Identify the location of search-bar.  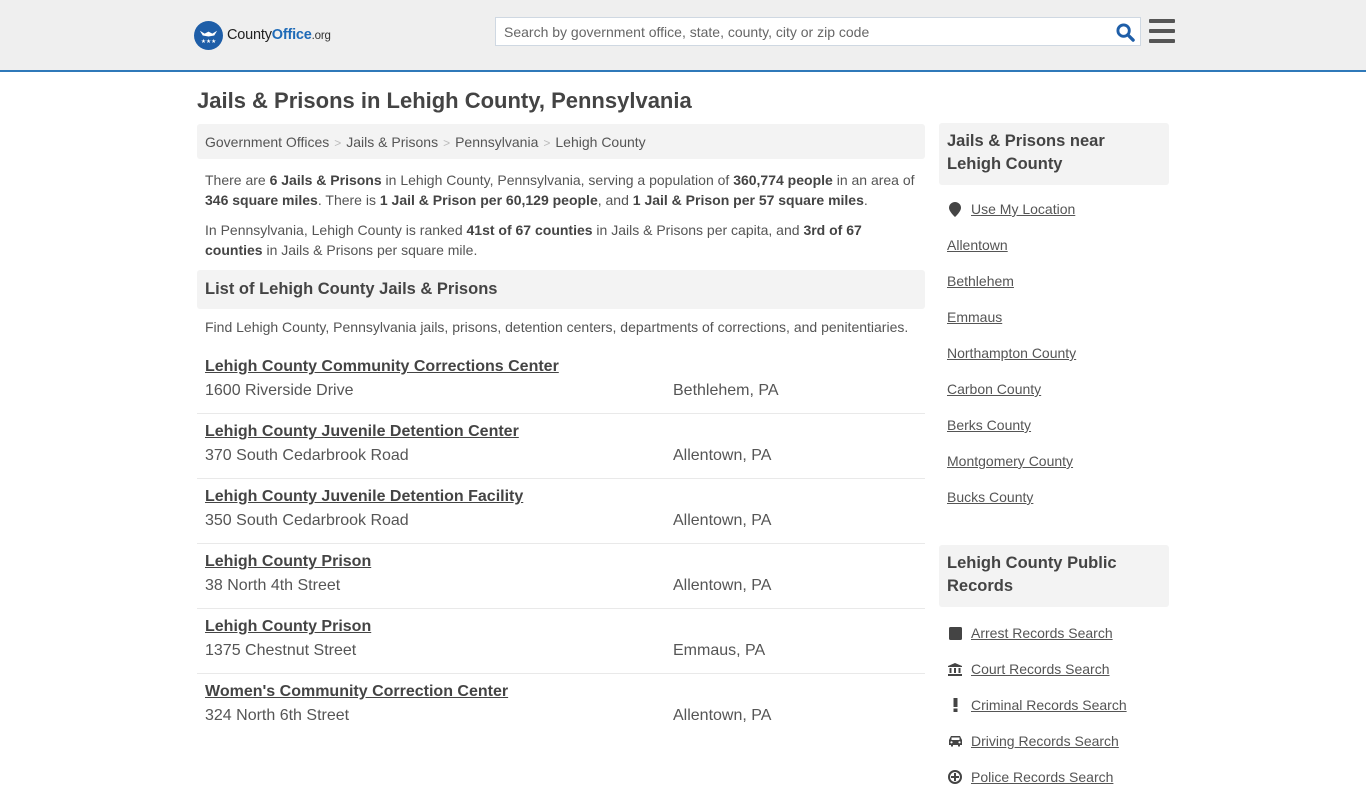
(818, 31).